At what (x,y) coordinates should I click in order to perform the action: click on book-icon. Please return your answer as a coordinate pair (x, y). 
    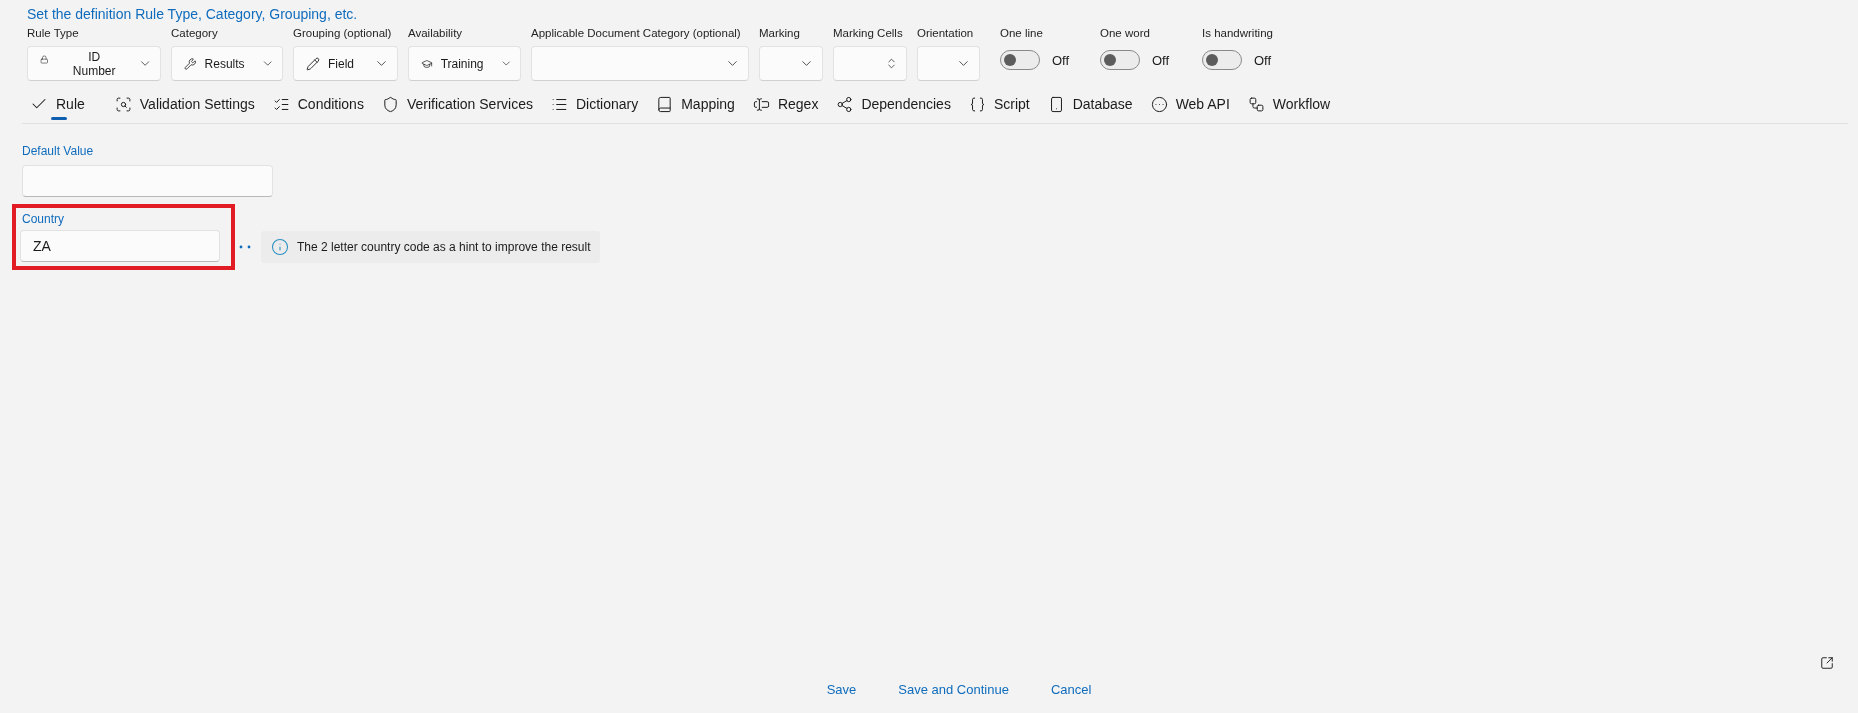
    Looking at the image, I should click on (665, 104).